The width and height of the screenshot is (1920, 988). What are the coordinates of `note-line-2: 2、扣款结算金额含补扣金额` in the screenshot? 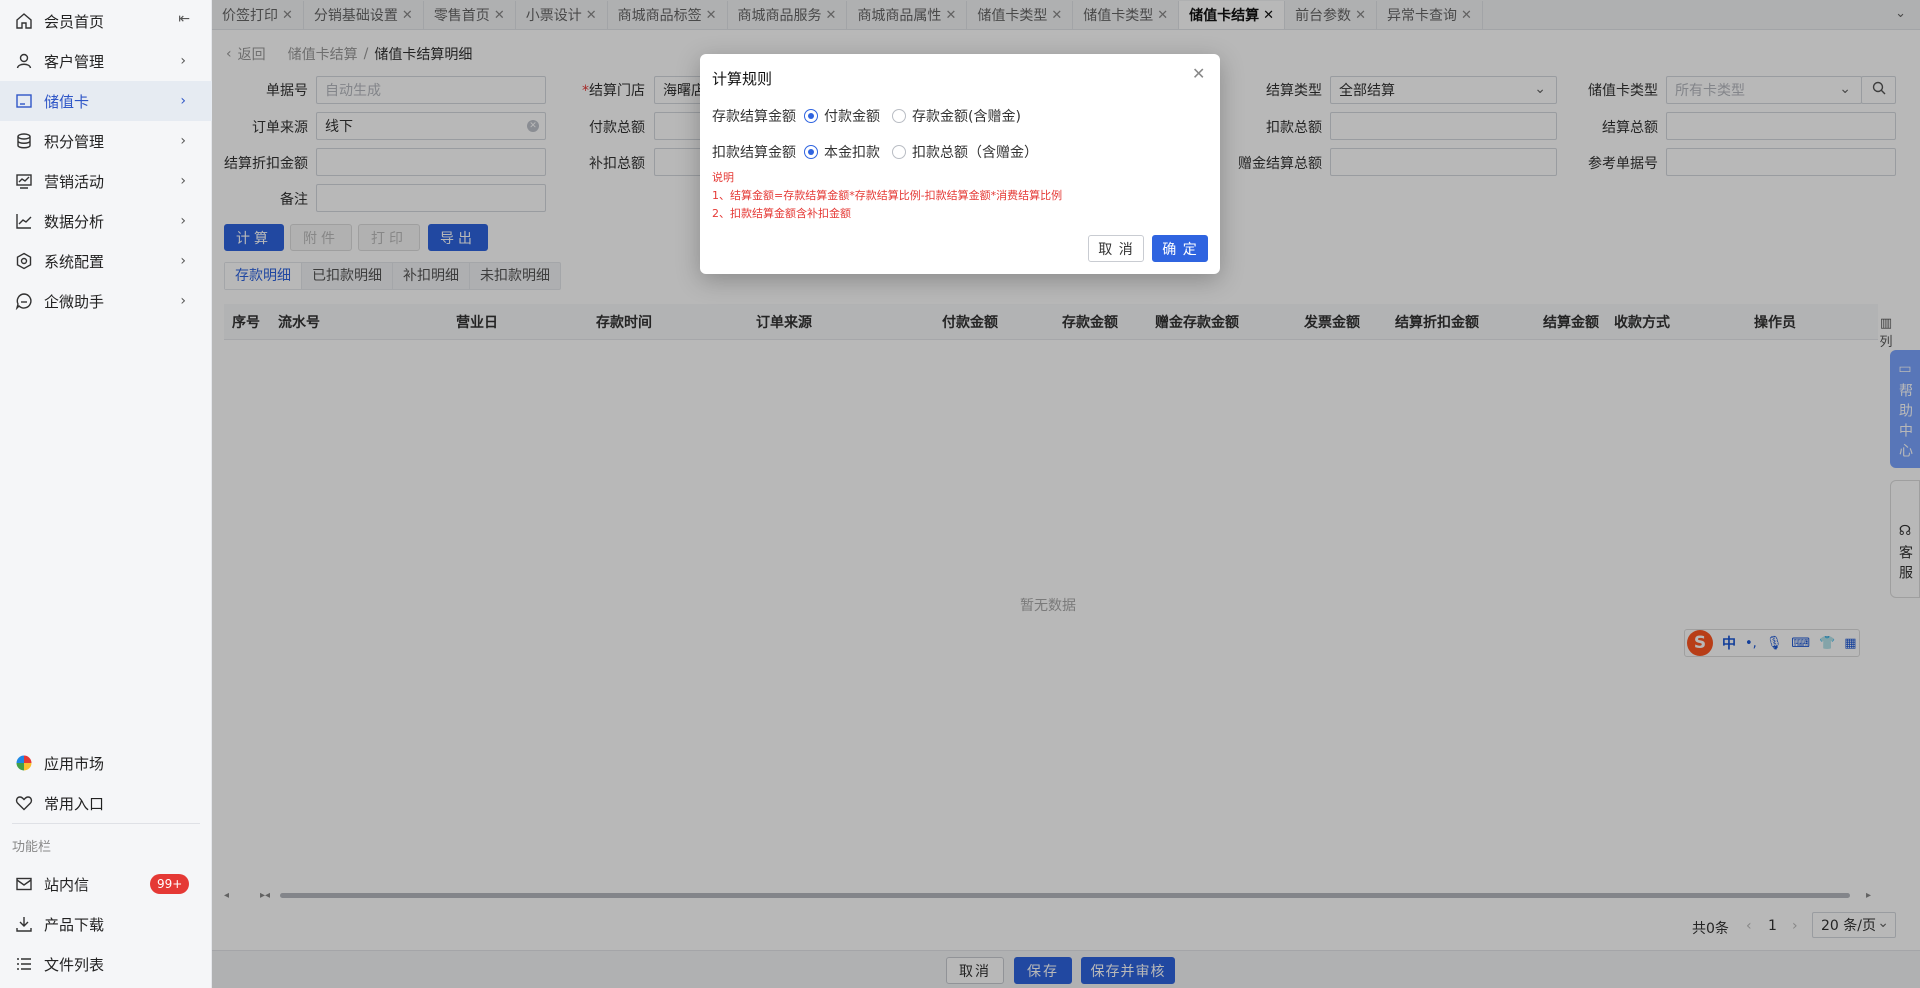 It's located at (781, 213).